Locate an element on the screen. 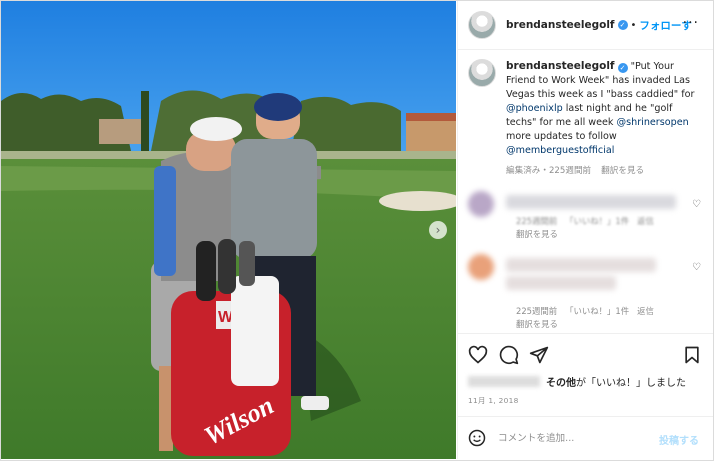  likes-suffix: が「いいね！」しました is located at coordinates (631, 383).